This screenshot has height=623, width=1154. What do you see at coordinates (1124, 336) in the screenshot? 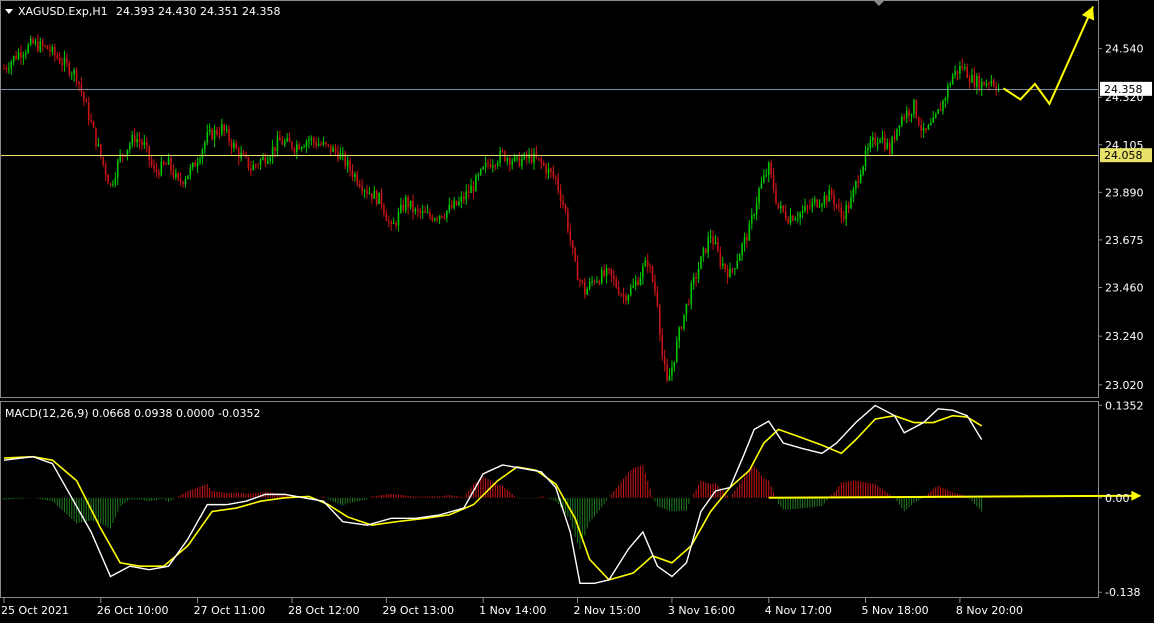
I see `price-axis-label: 23.240` at bounding box center [1124, 336].